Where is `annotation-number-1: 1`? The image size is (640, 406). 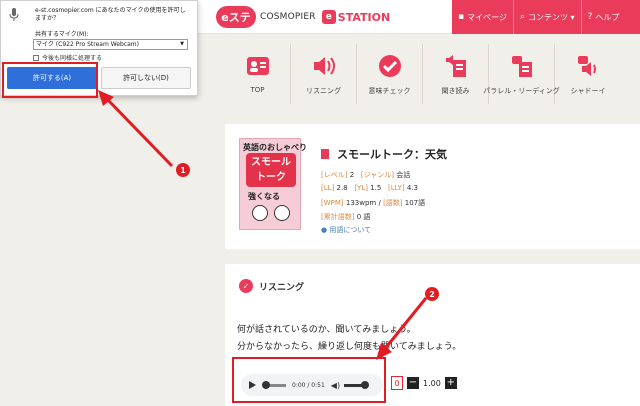
annotation-number-1: 1 is located at coordinates (183, 170).